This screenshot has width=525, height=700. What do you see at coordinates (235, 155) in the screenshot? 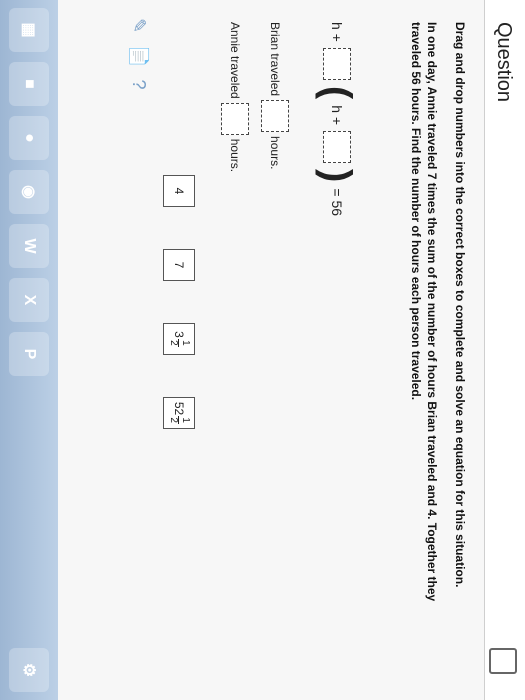
I see `annie-hours-label: hours.` at bounding box center [235, 155].